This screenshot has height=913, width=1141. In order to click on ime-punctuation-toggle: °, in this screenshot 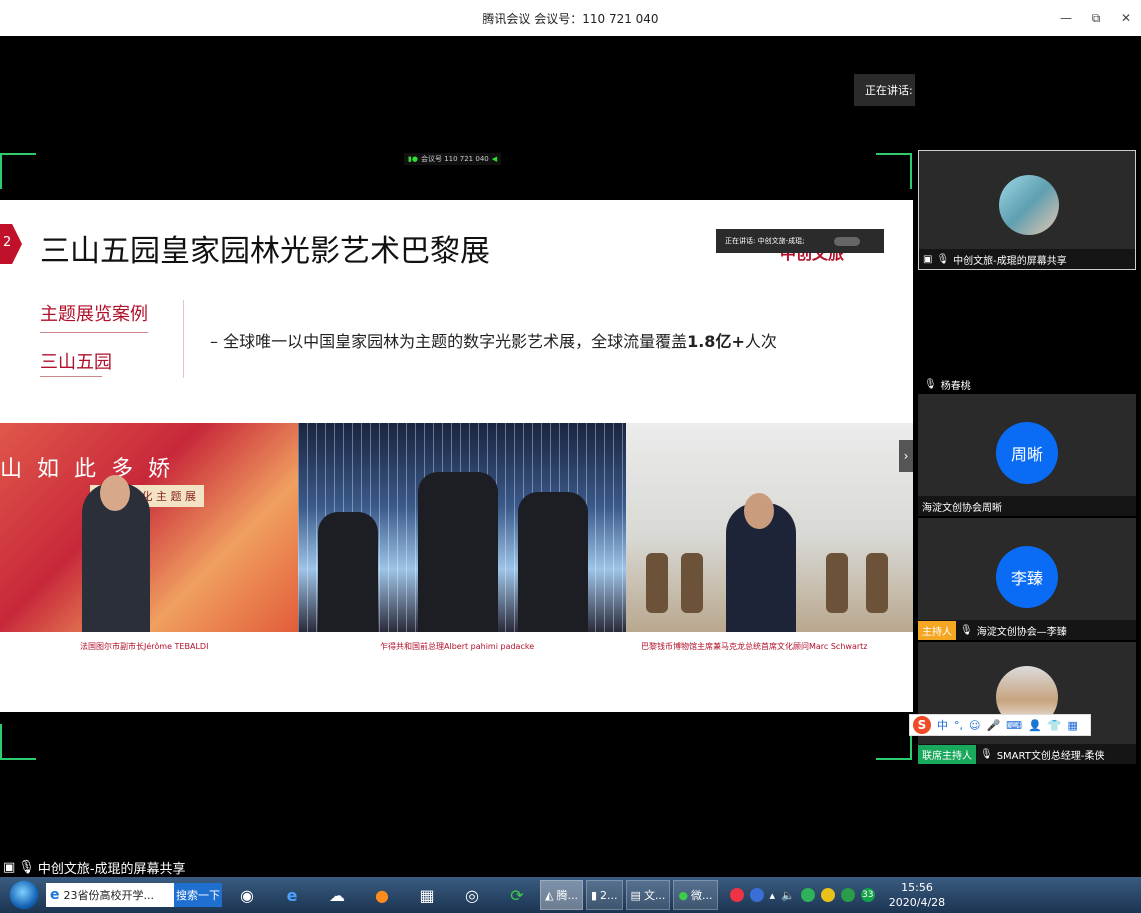, I will do `click(958, 725)`.